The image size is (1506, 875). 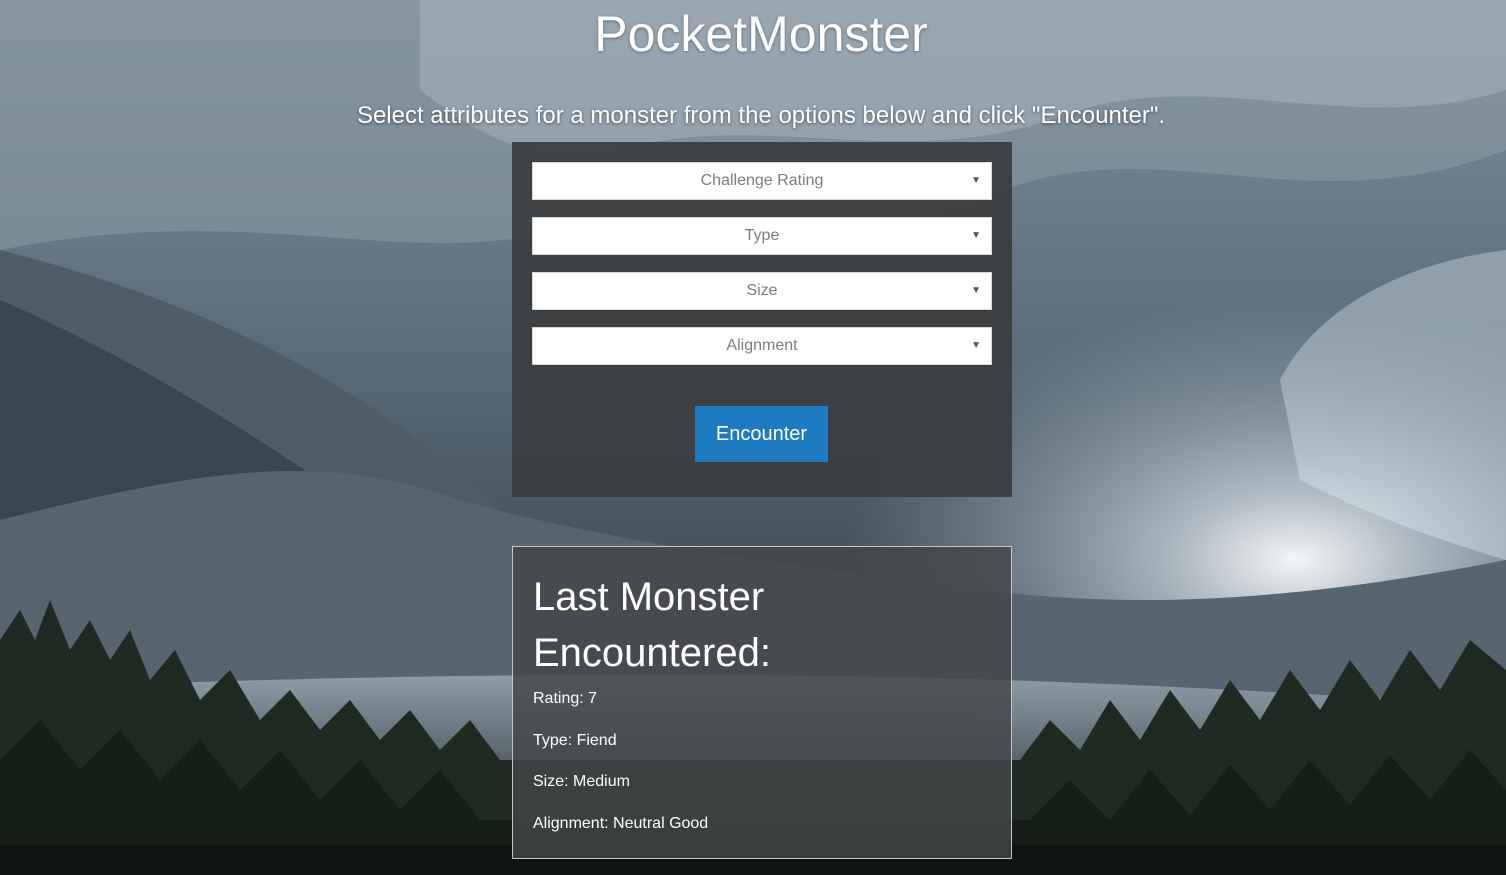 I want to click on challenge-rating-select: Challenge Rating ▼, so click(x=762, y=181).